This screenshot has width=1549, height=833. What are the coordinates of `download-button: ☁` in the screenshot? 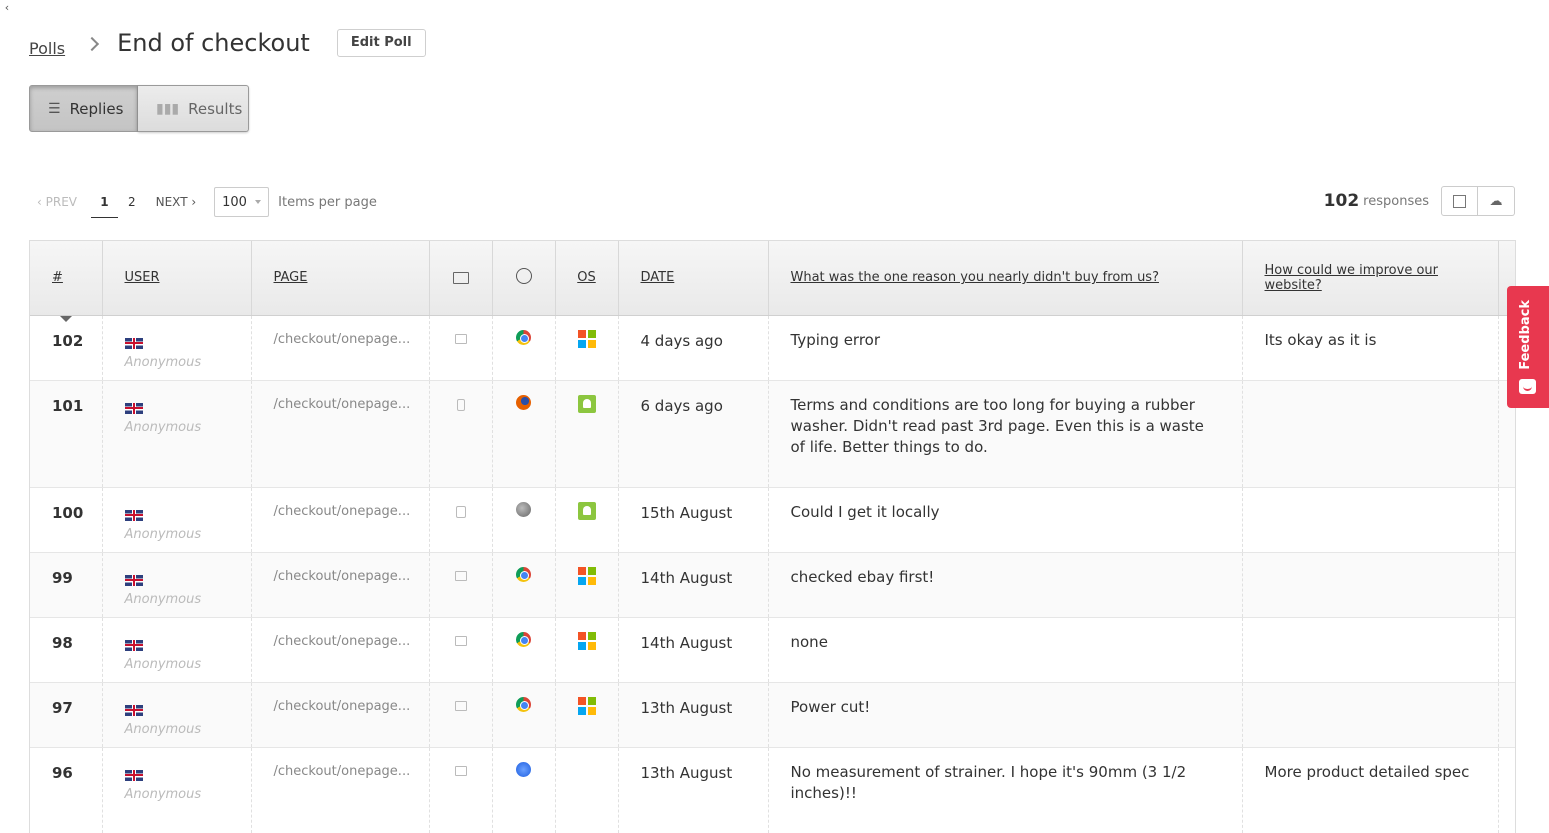 It's located at (1496, 201).